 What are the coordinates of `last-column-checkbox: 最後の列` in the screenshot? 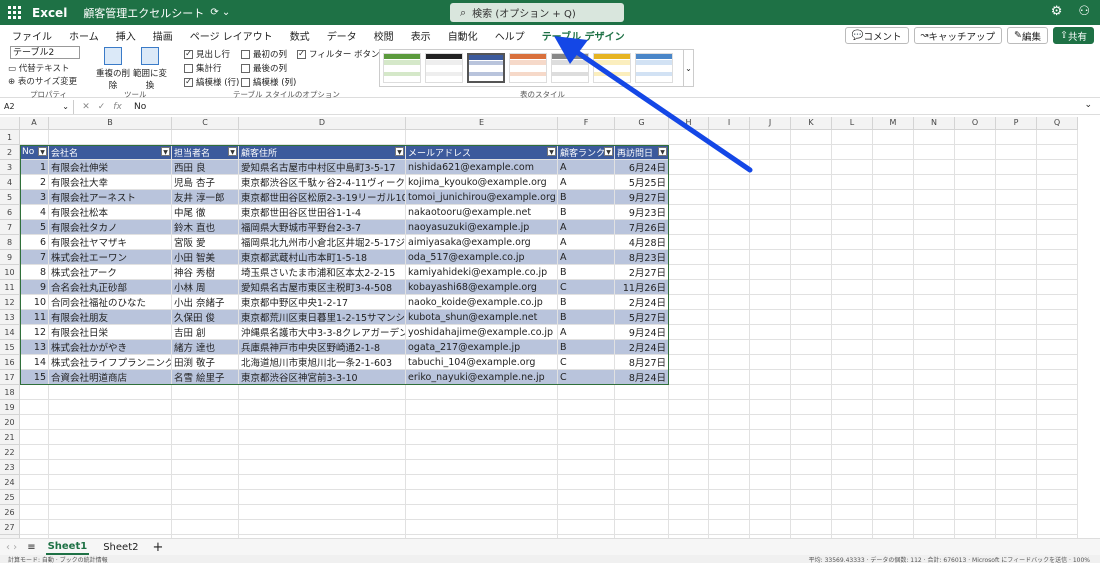 It's located at (264, 68).